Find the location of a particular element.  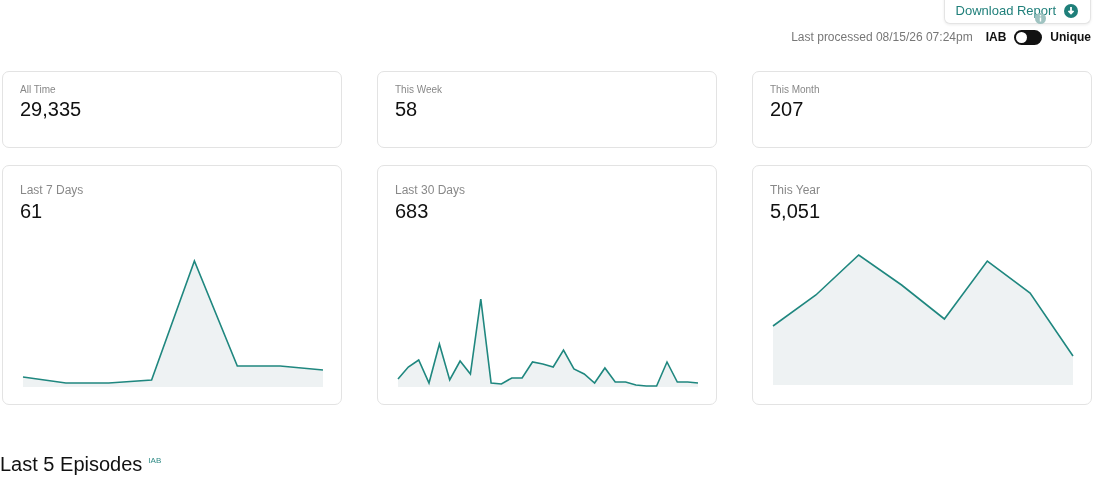

stat-value: 5,051 is located at coordinates (796, 211).